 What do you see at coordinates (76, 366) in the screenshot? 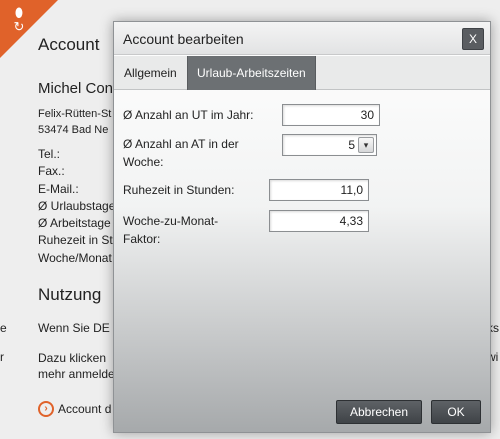
I see `usage-instruction-text: Dazu klicken mehr anmelde` at bounding box center [76, 366].